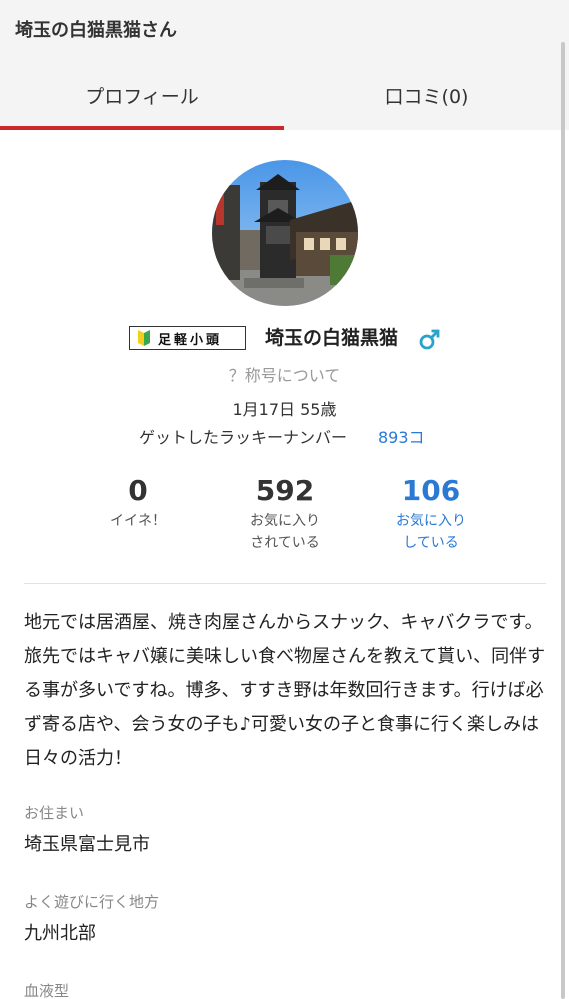 Image resolution: width=569 pixels, height=999 pixels. Describe the element at coordinates (285, 583) in the screenshot. I see `divider` at that location.